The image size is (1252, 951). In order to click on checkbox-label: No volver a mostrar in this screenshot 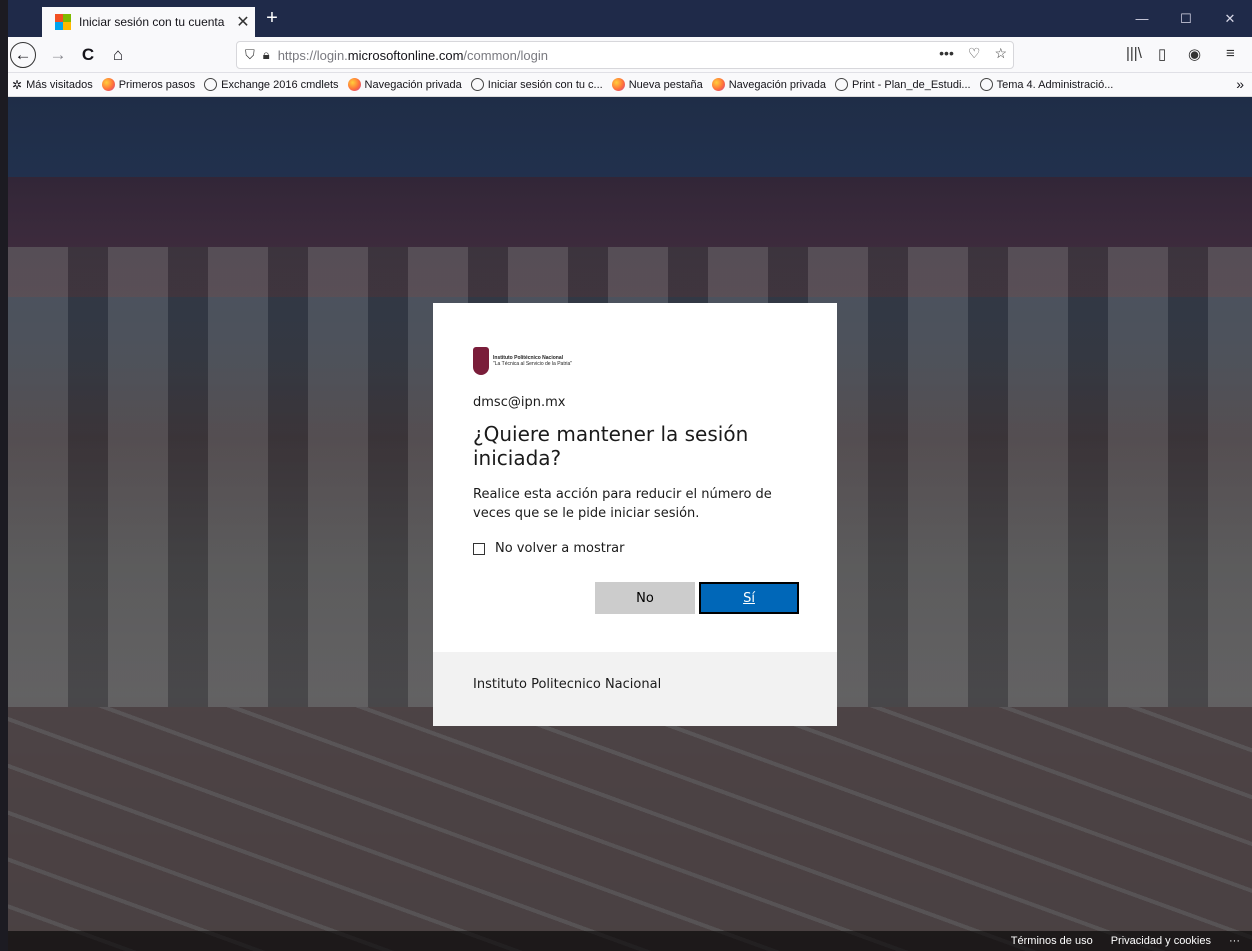, I will do `click(559, 548)`.